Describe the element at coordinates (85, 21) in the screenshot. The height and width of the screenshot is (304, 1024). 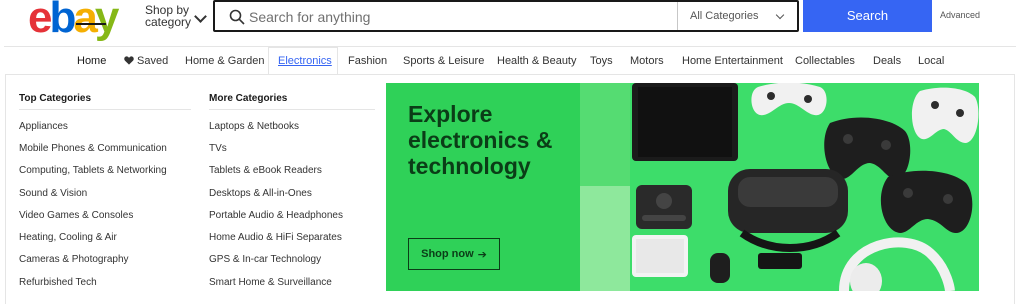
I see `logo-letter-a: a` at that location.